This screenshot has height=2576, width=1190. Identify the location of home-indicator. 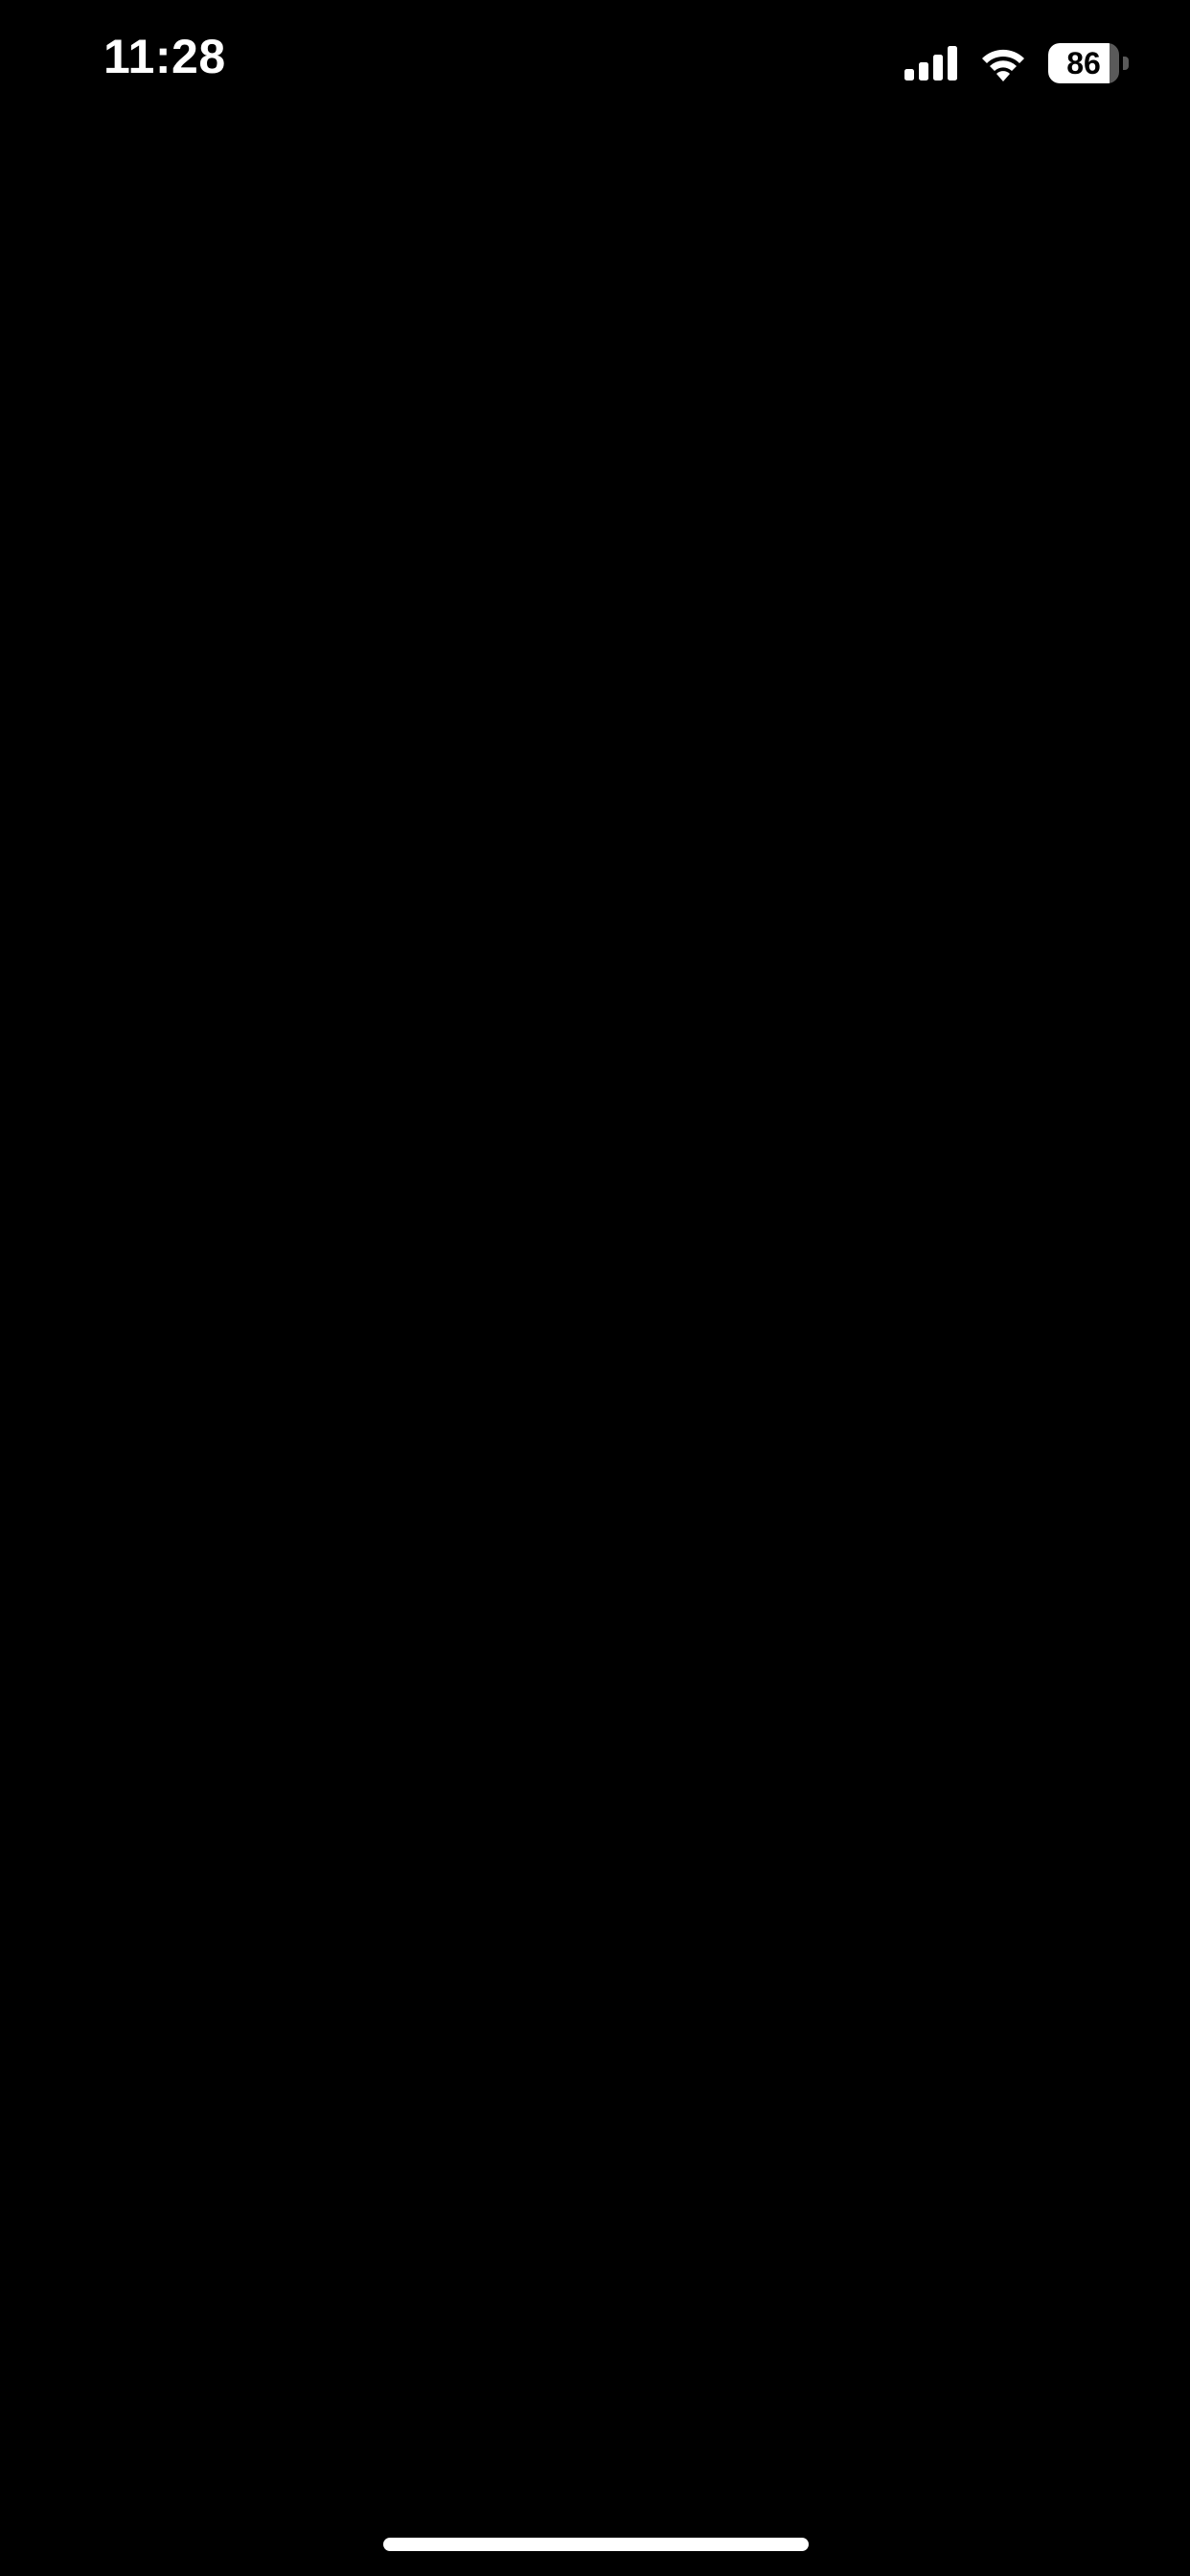
(596, 2544).